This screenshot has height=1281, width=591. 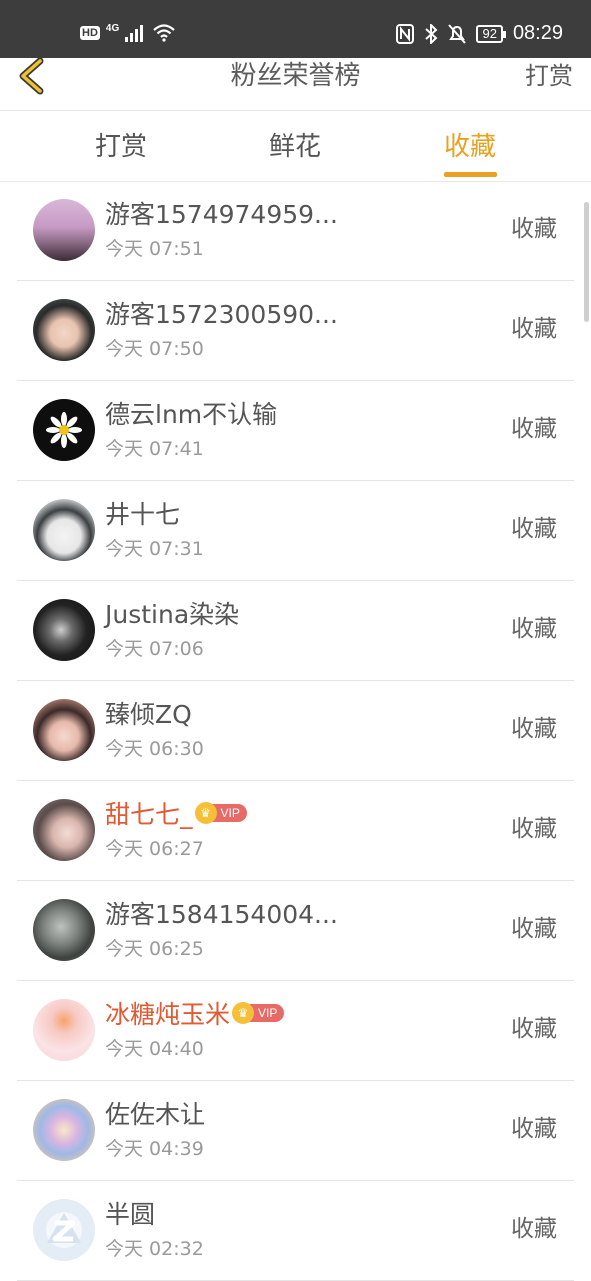 I want to click on tab-reward: 打赏, so click(x=121, y=147).